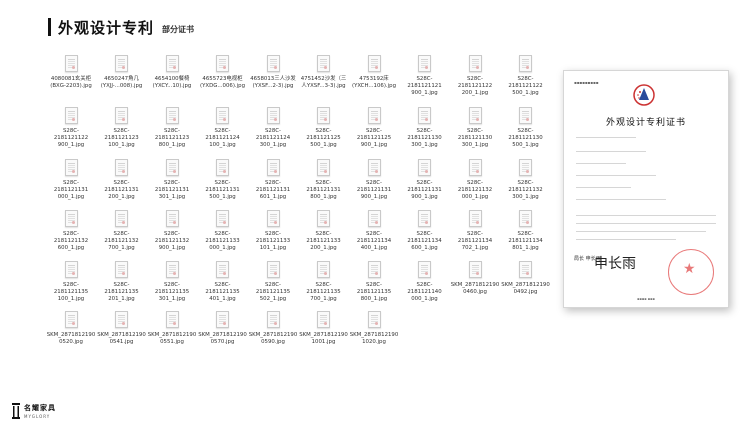 The width and height of the screenshot is (750, 432). Describe the element at coordinates (172, 328) in the screenshot. I see `file-item: SKM_2871812190 0551.jpg` at that location.